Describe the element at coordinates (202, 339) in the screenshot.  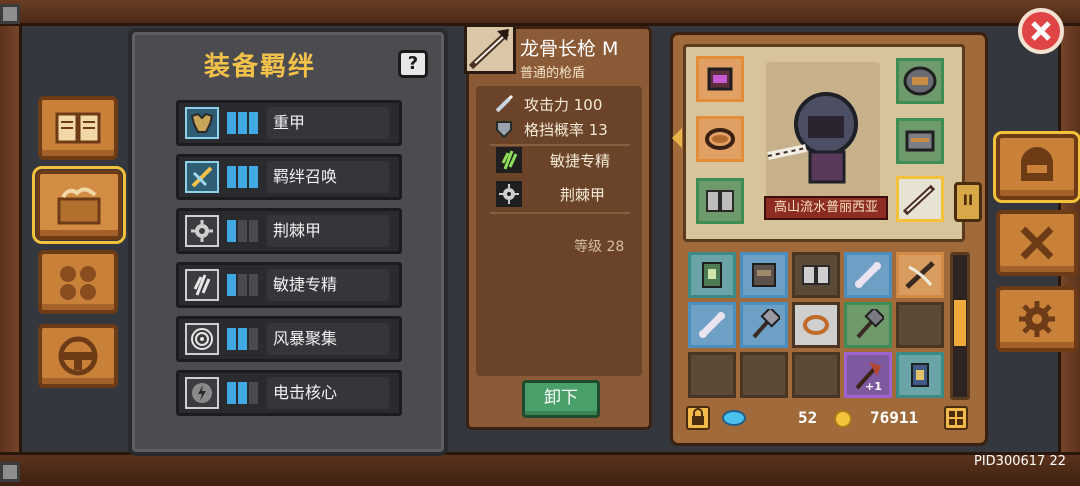
I see `storm-icon` at that location.